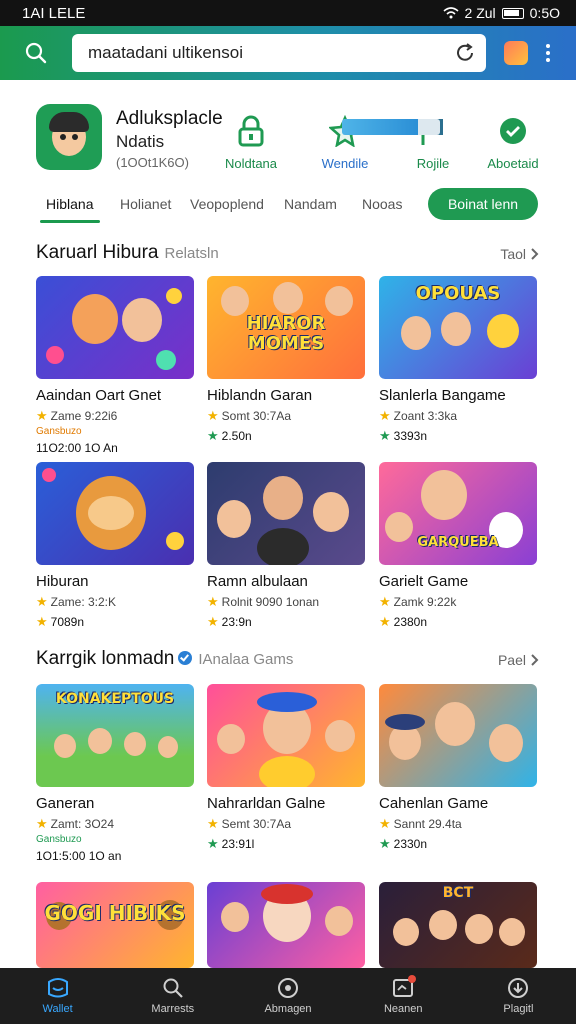  Describe the element at coordinates (70, 221) in the screenshot. I see `active-tab-indicator` at that location.